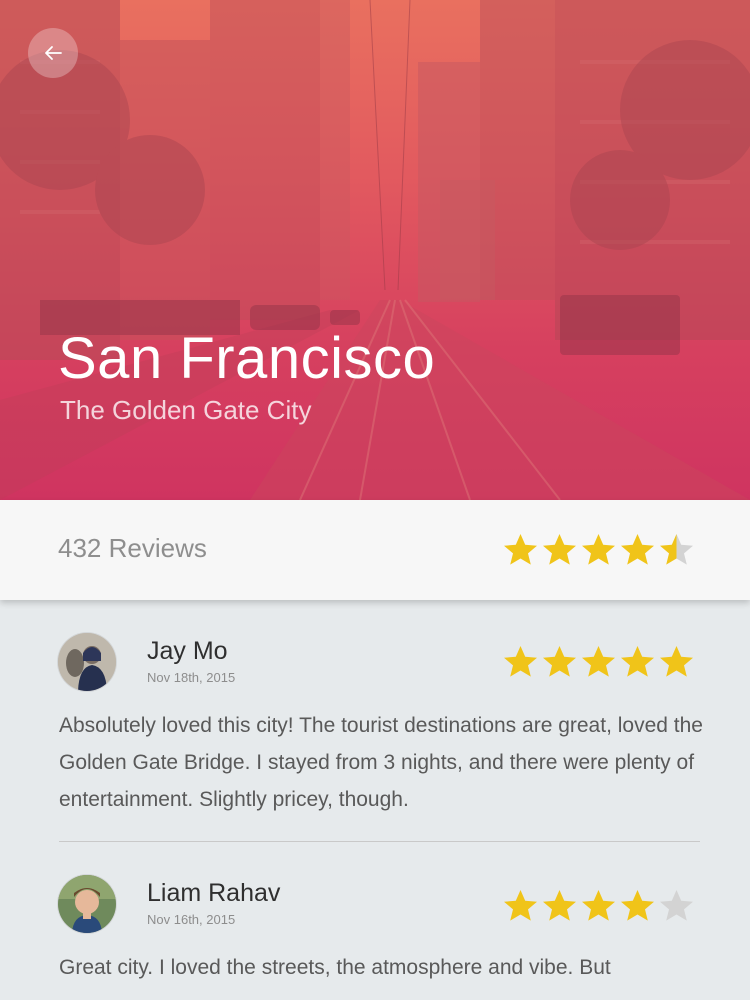 Image resolution: width=750 pixels, height=1000 pixels. Describe the element at coordinates (213, 893) in the screenshot. I see `review-author: Liam Rahav` at that location.